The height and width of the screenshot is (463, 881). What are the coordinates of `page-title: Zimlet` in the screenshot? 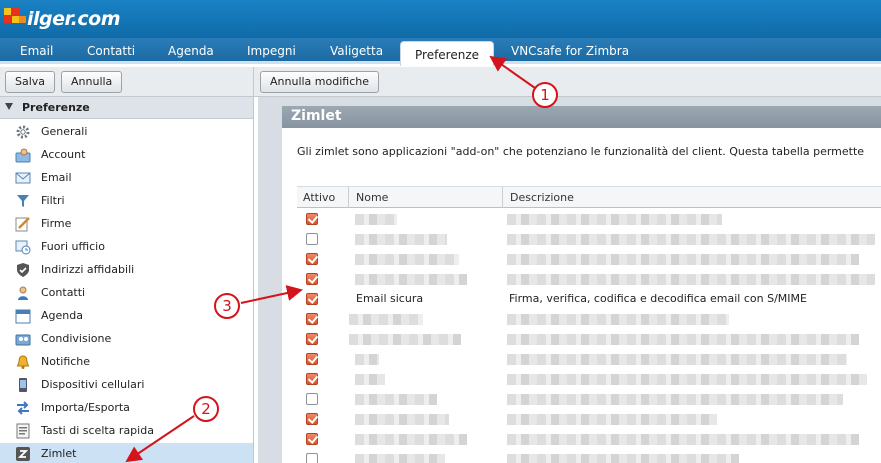 It's located at (581, 117).